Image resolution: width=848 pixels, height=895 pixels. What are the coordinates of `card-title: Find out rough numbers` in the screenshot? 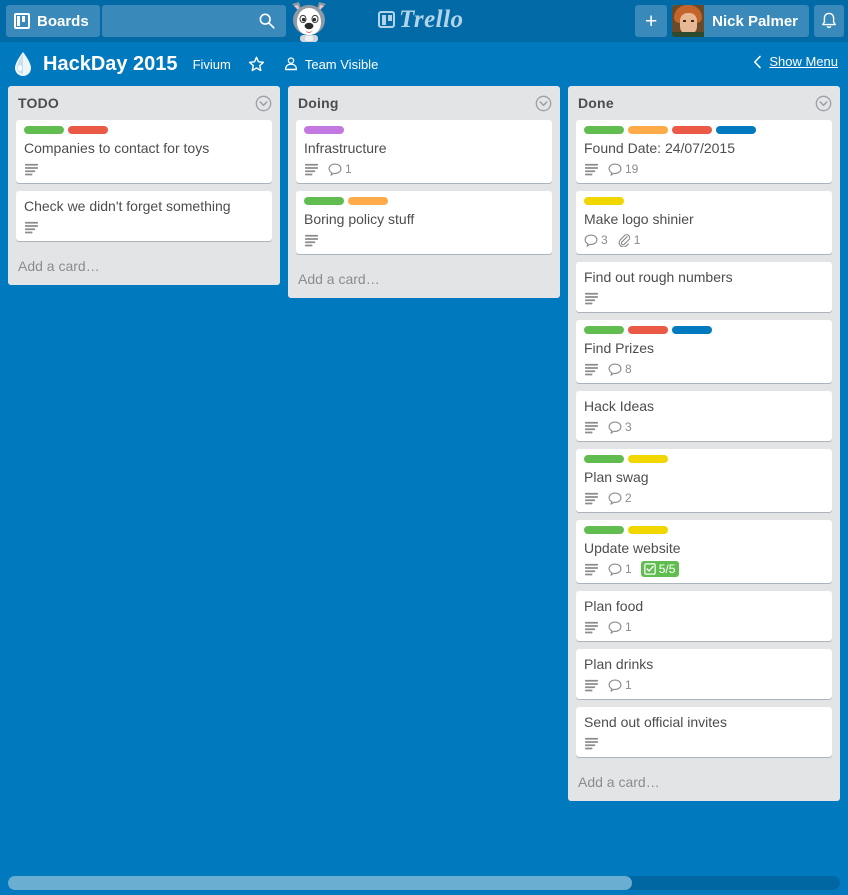 It's located at (658, 277).